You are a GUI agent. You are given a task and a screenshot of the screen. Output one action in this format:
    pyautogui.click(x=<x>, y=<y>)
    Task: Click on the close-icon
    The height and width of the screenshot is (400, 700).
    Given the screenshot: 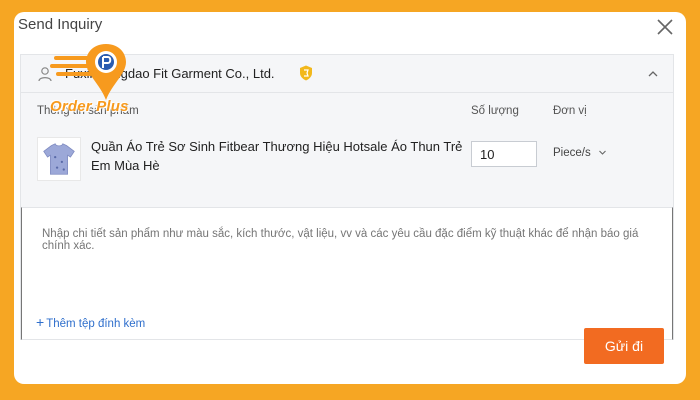 What is the action you would take?
    pyautogui.click(x=665, y=27)
    